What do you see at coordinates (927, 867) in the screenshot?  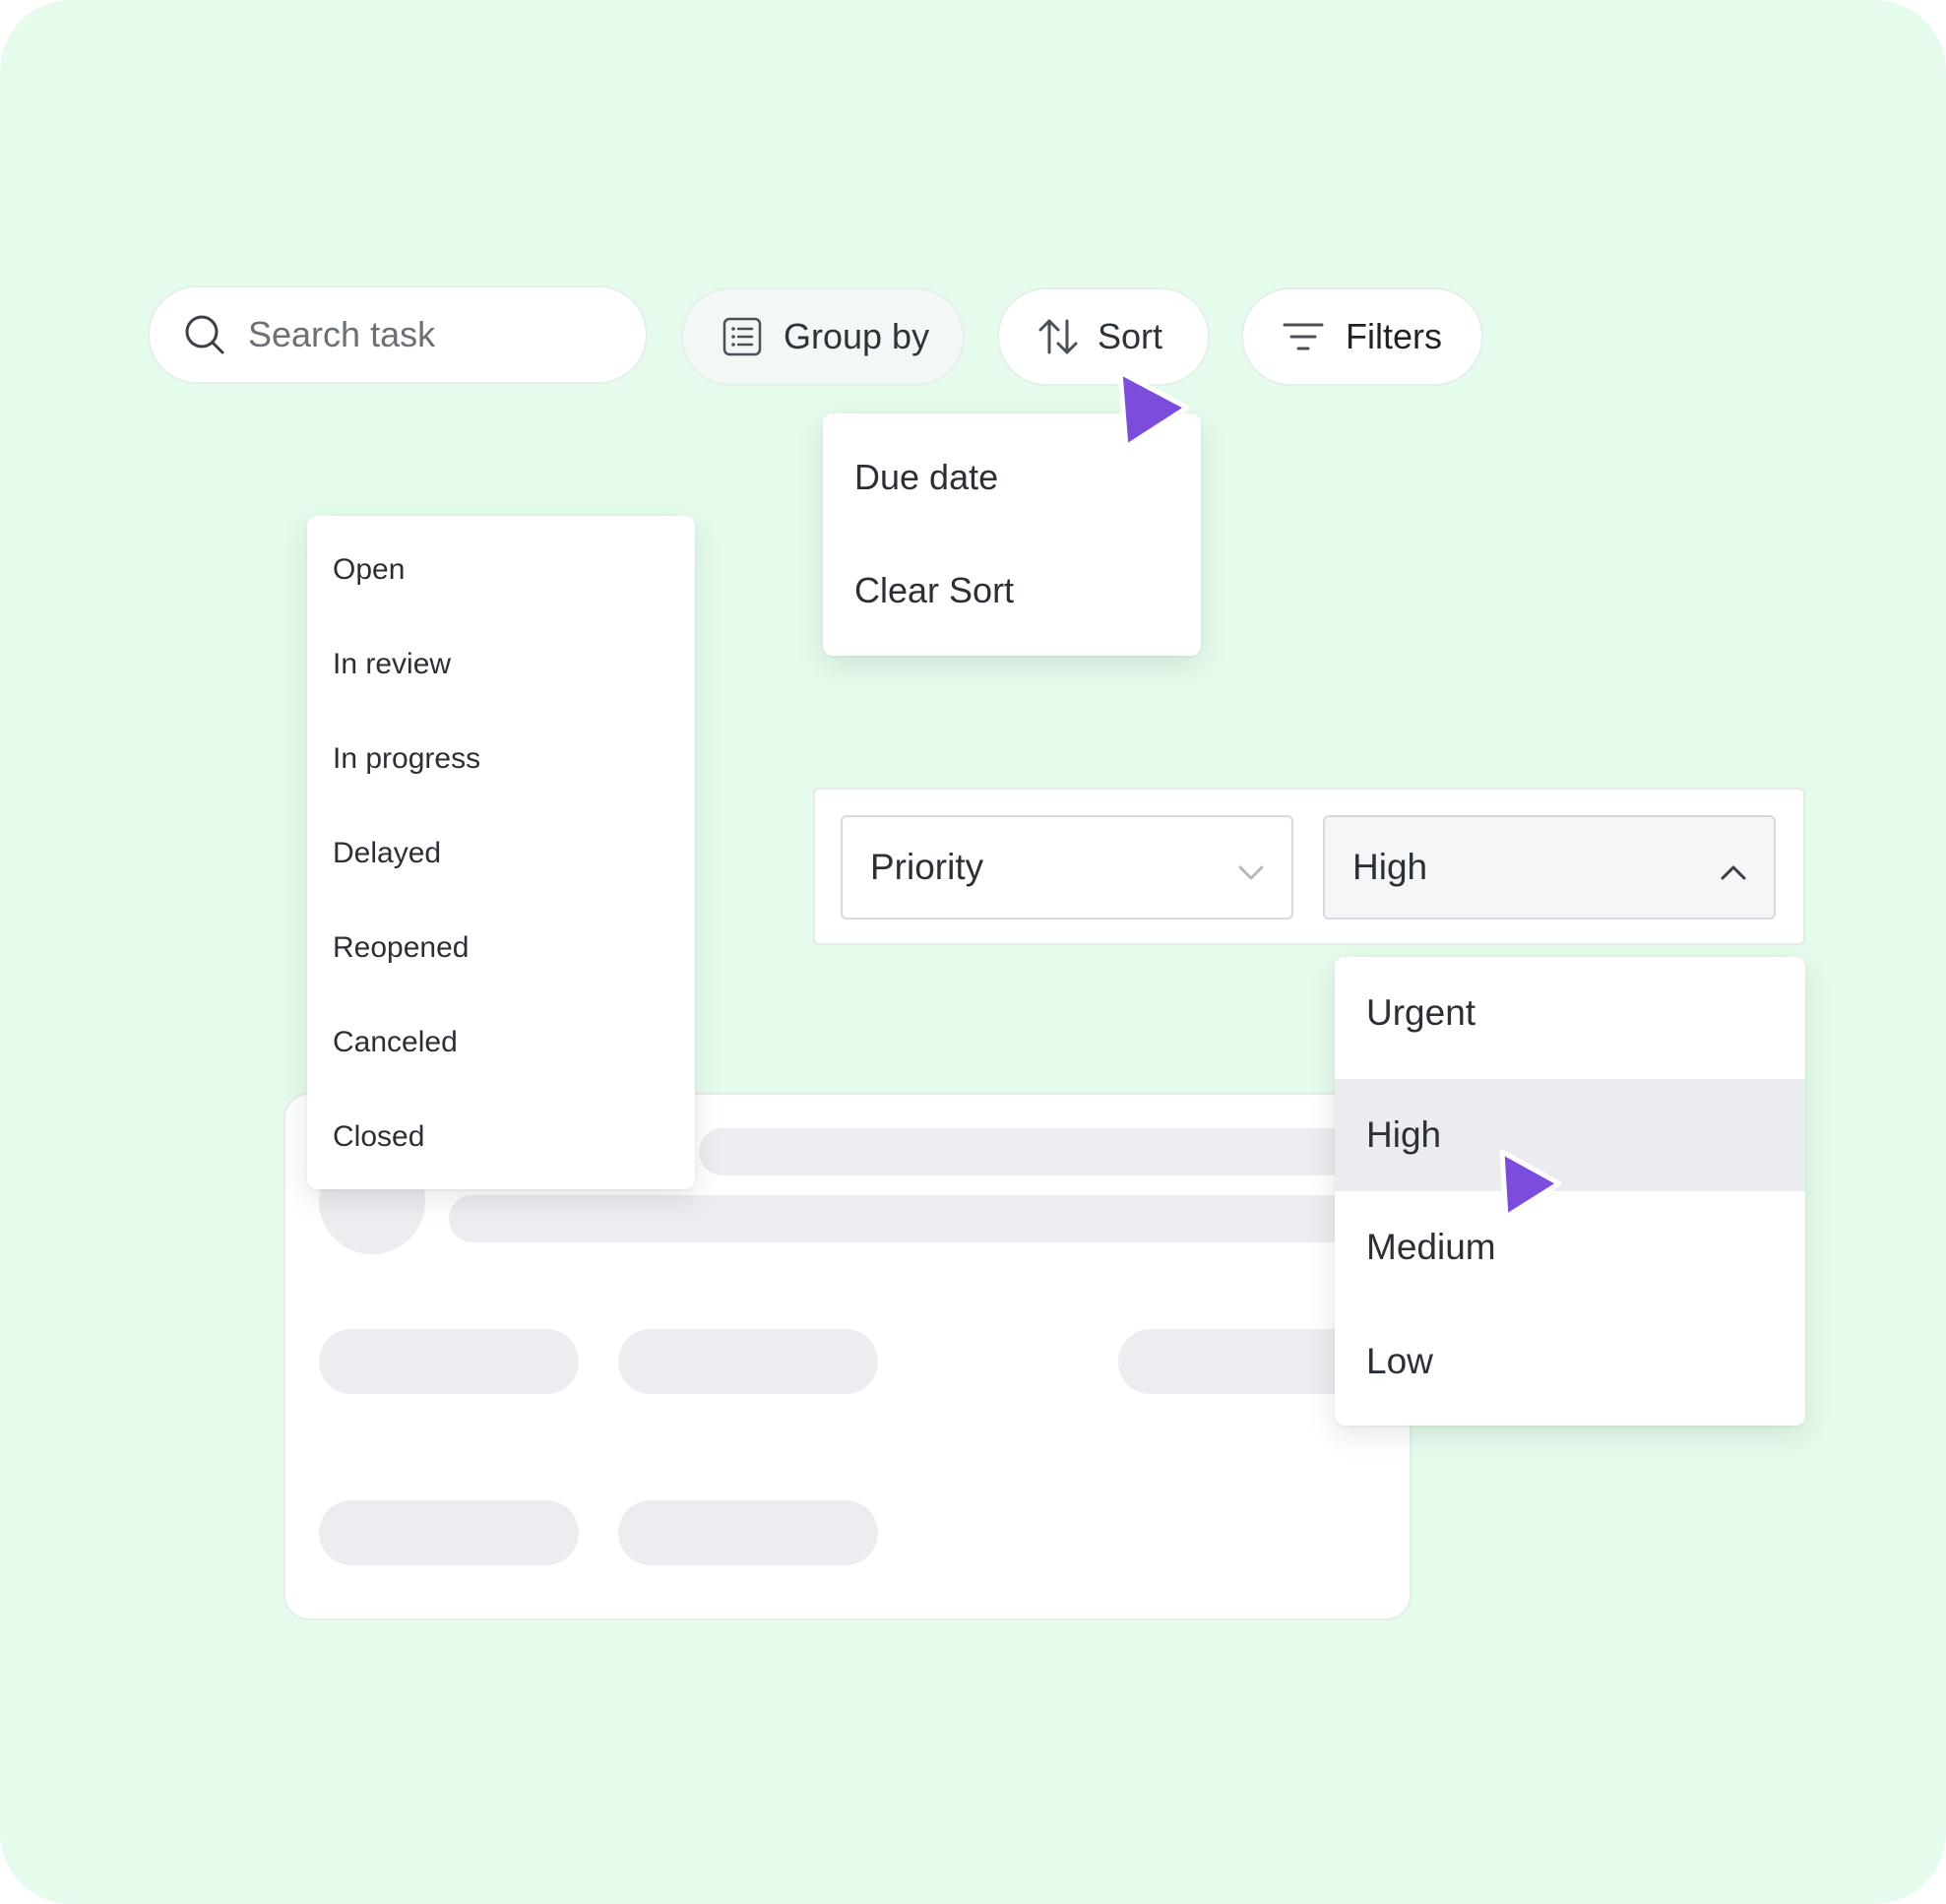 I see `filter-field-value: Priority` at bounding box center [927, 867].